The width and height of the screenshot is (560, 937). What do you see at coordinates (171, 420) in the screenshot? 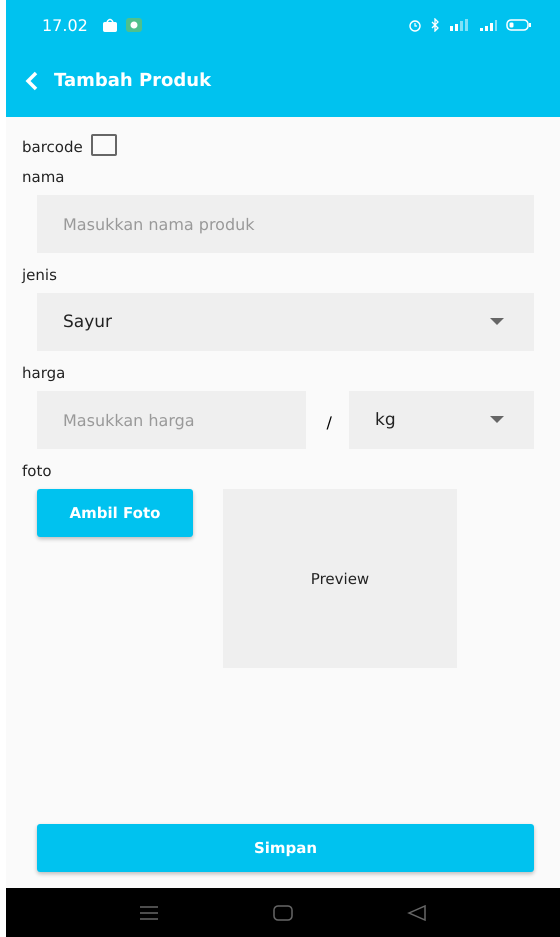
I see `price-field: Masukkan harga` at bounding box center [171, 420].